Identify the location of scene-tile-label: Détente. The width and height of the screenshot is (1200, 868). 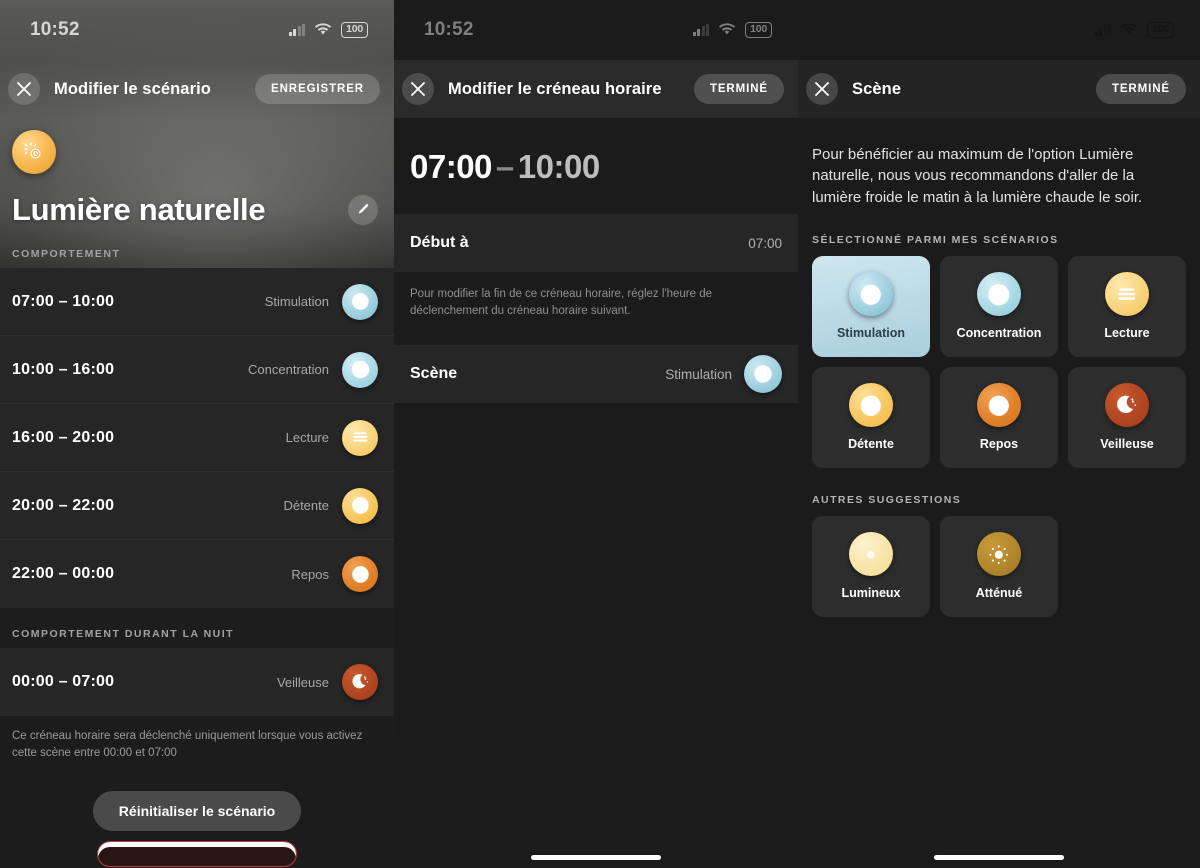
(871, 444).